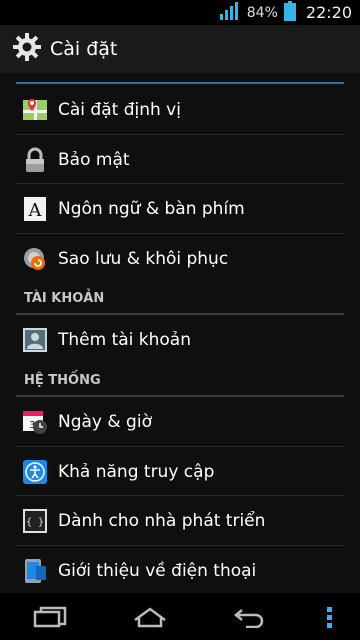 The image size is (360, 640). Describe the element at coordinates (250, 617) in the screenshot. I see `back-icon` at that location.